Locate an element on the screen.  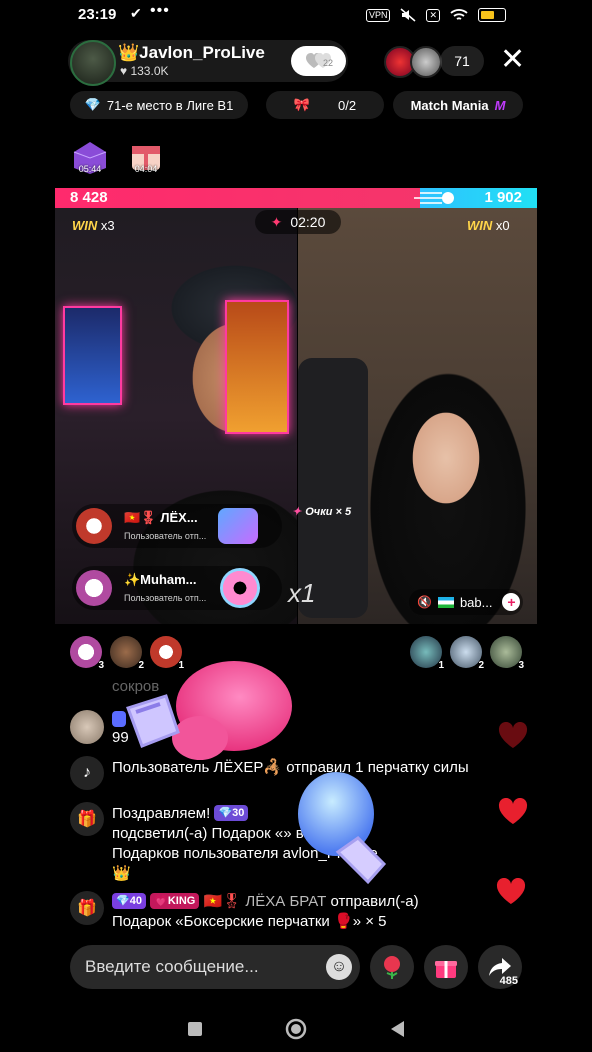
rose-icon is located at coordinates (392, 967).